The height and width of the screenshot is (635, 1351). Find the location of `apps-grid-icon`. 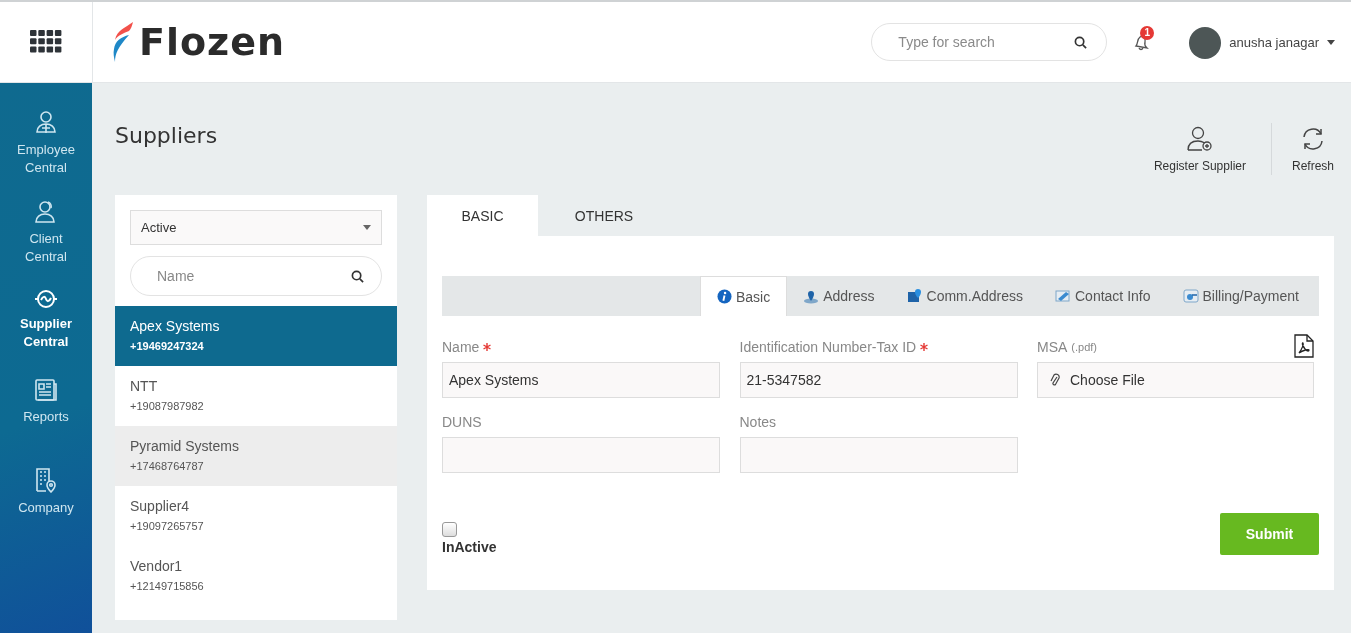

apps-grid-icon is located at coordinates (46, 42).